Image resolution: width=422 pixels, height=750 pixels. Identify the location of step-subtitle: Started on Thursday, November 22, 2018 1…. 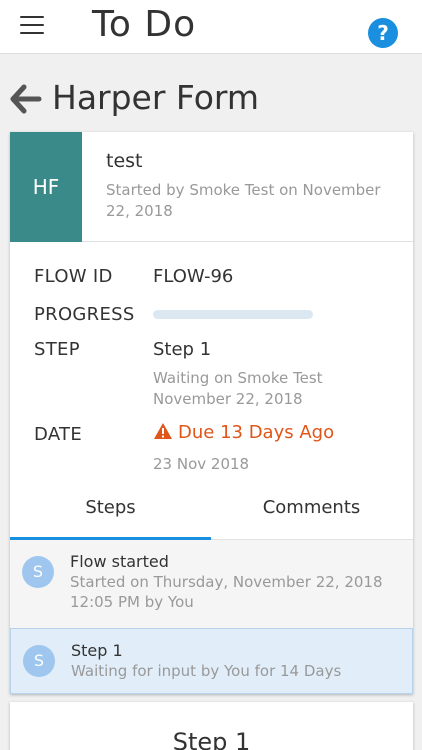
(226, 592).